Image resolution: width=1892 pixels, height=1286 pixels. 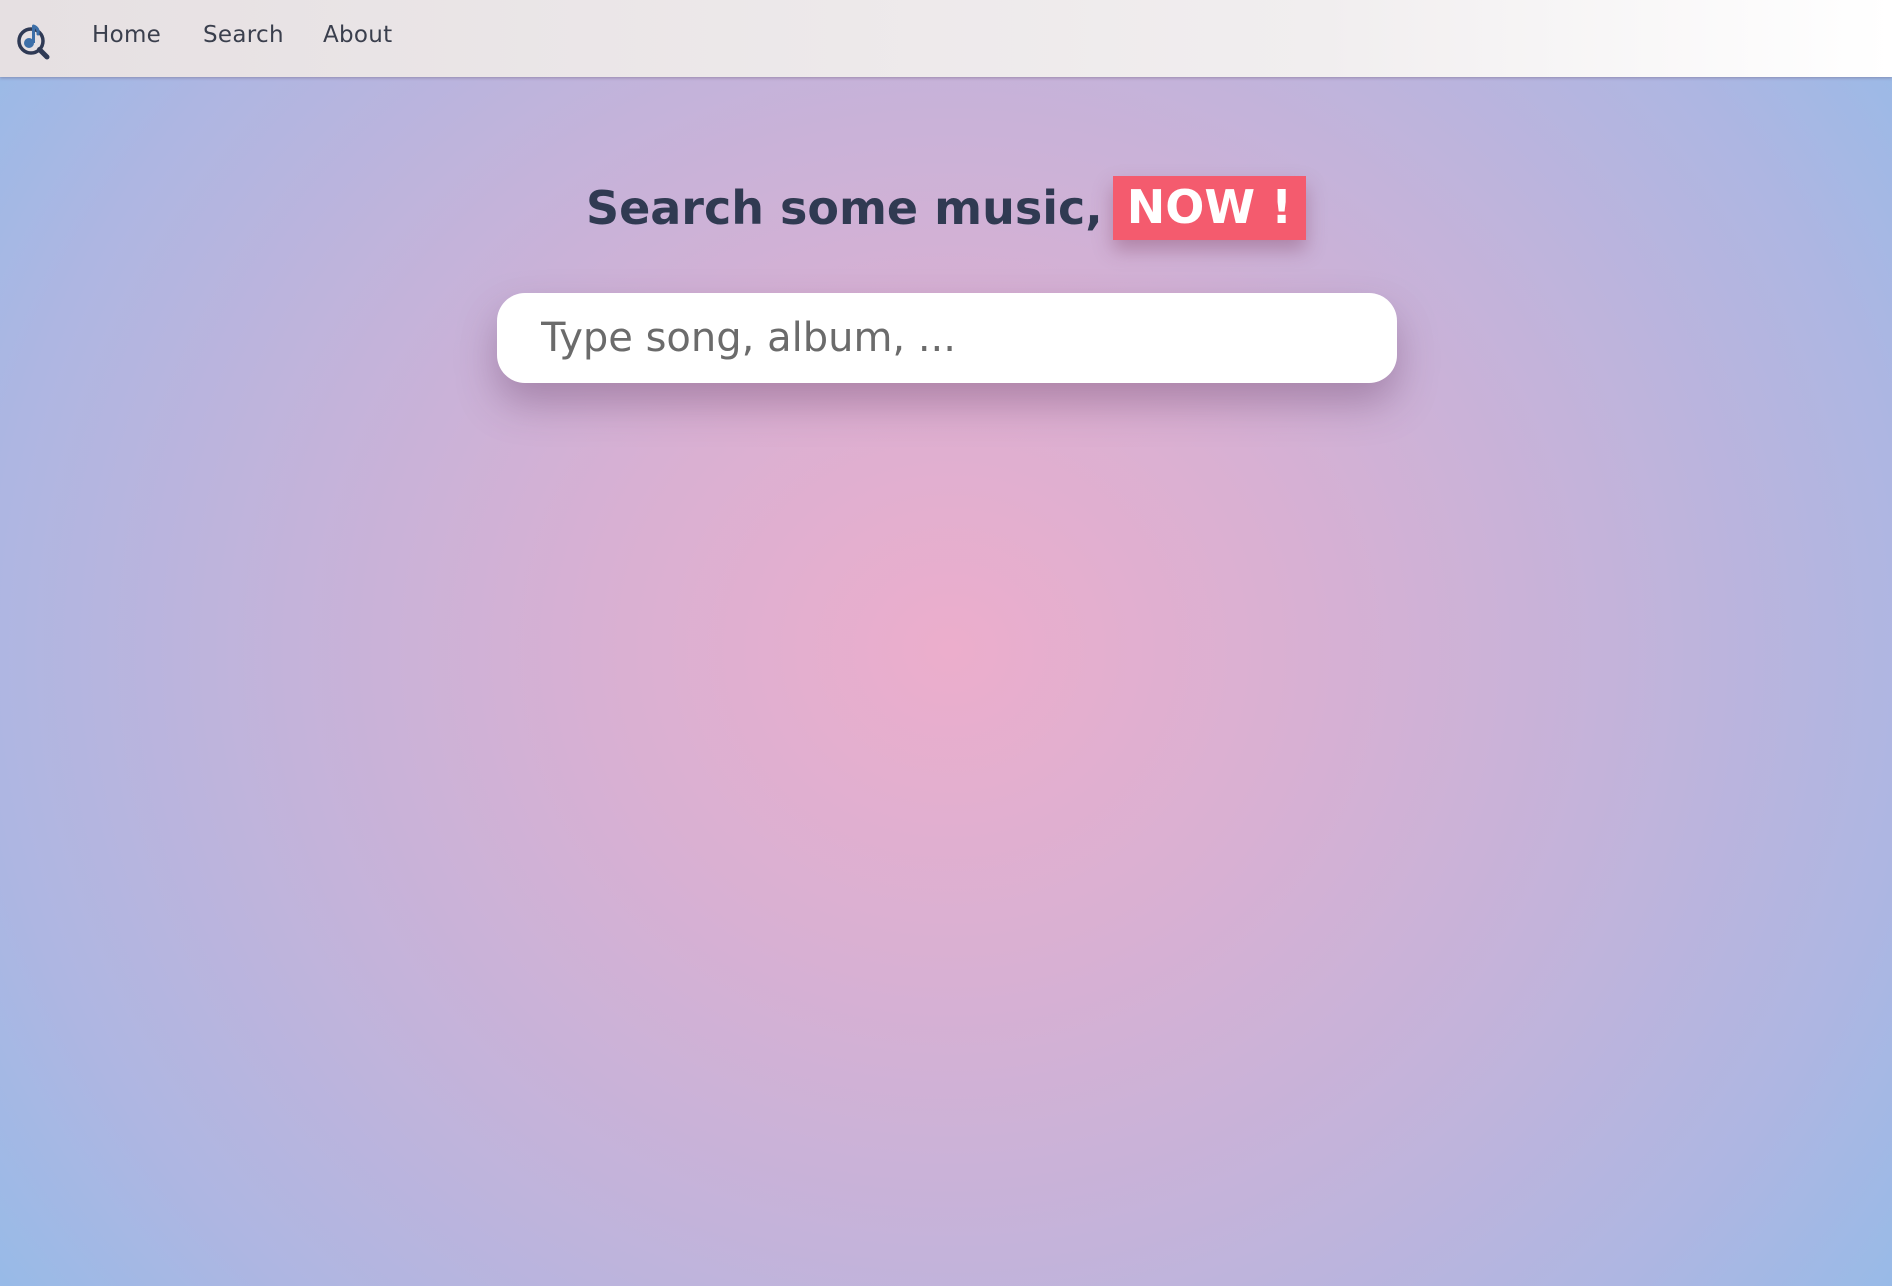 I want to click on now-badge: NOW !, so click(x=1209, y=208).